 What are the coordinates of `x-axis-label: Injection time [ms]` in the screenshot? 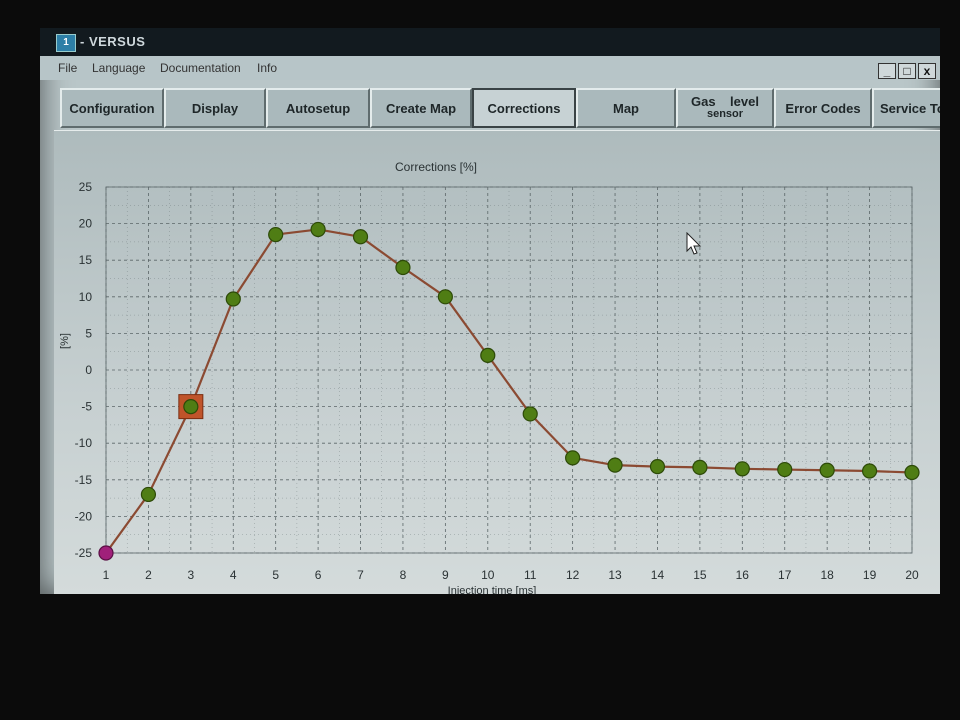 It's located at (492, 589).